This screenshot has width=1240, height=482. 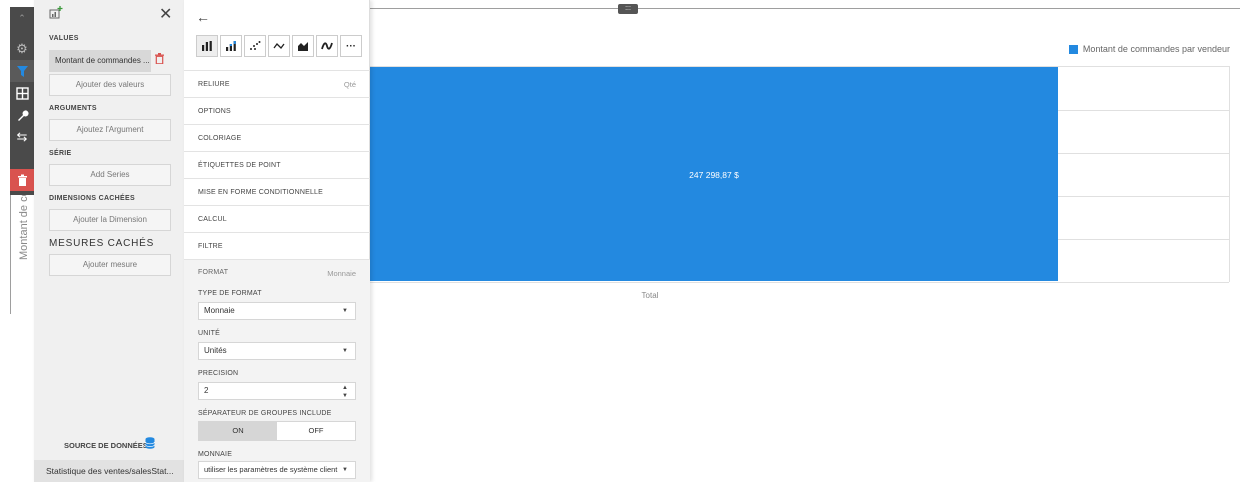 What do you see at coordinates (327, 46) in the screenshot?
I see `spline-icon` at bounding box center [327, 46].